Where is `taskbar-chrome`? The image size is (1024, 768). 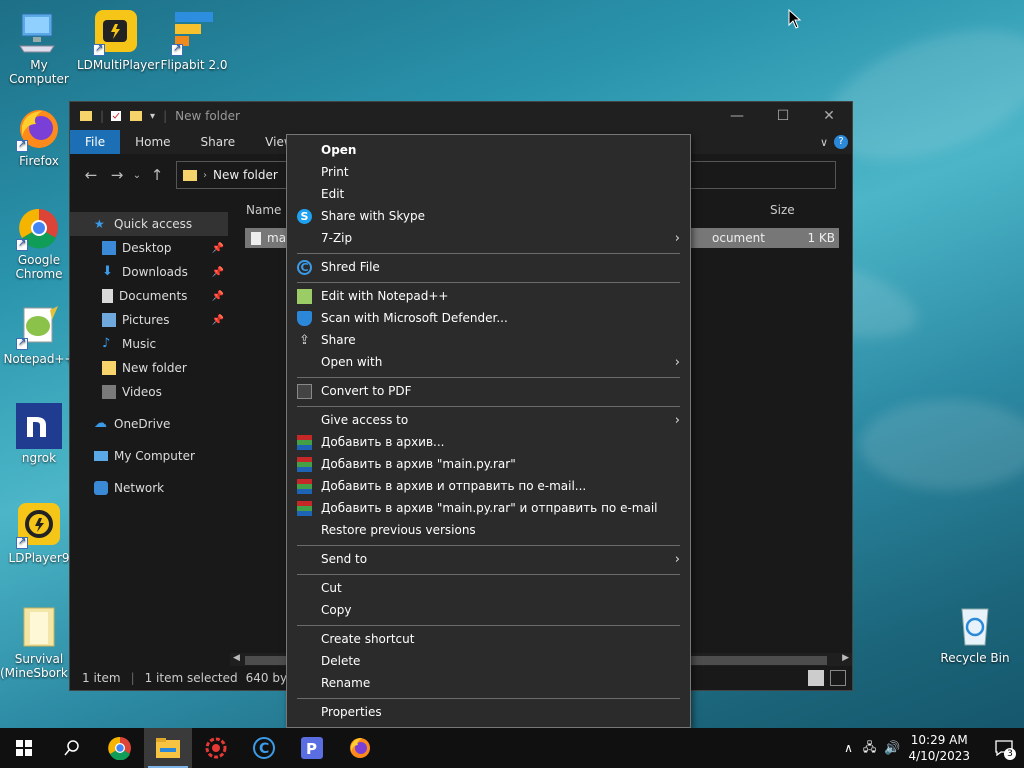
taskbar-chrome is located at coordinates (120, 748).